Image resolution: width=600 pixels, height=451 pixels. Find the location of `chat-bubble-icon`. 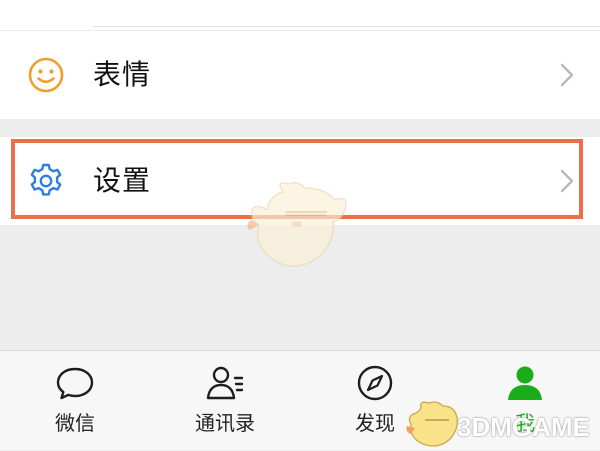

chat-bubble-icon is located at coordinates (75, 383).